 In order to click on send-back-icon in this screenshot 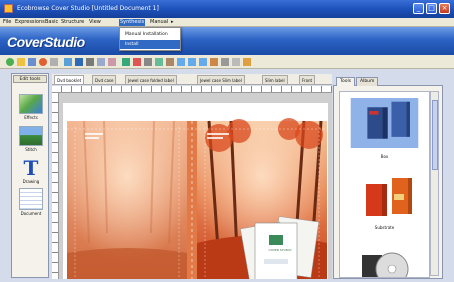, I will do `click(225, 62)`.